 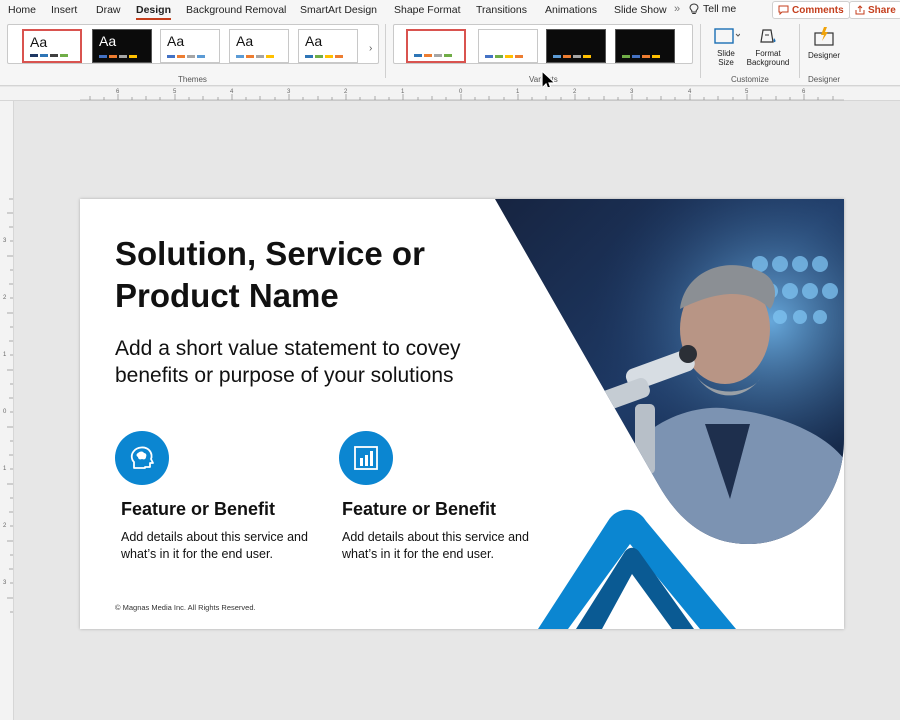 I want to click on vertical-ruler: 3 2 1 0 1 2 3, so click(x=7, y=410).